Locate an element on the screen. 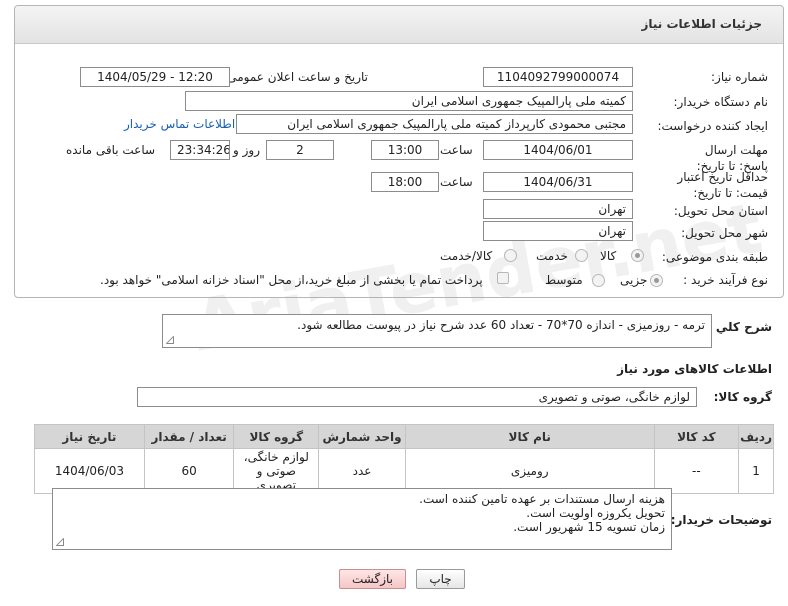  reply-time-label: ساعت is located at coordinates (456, 150).